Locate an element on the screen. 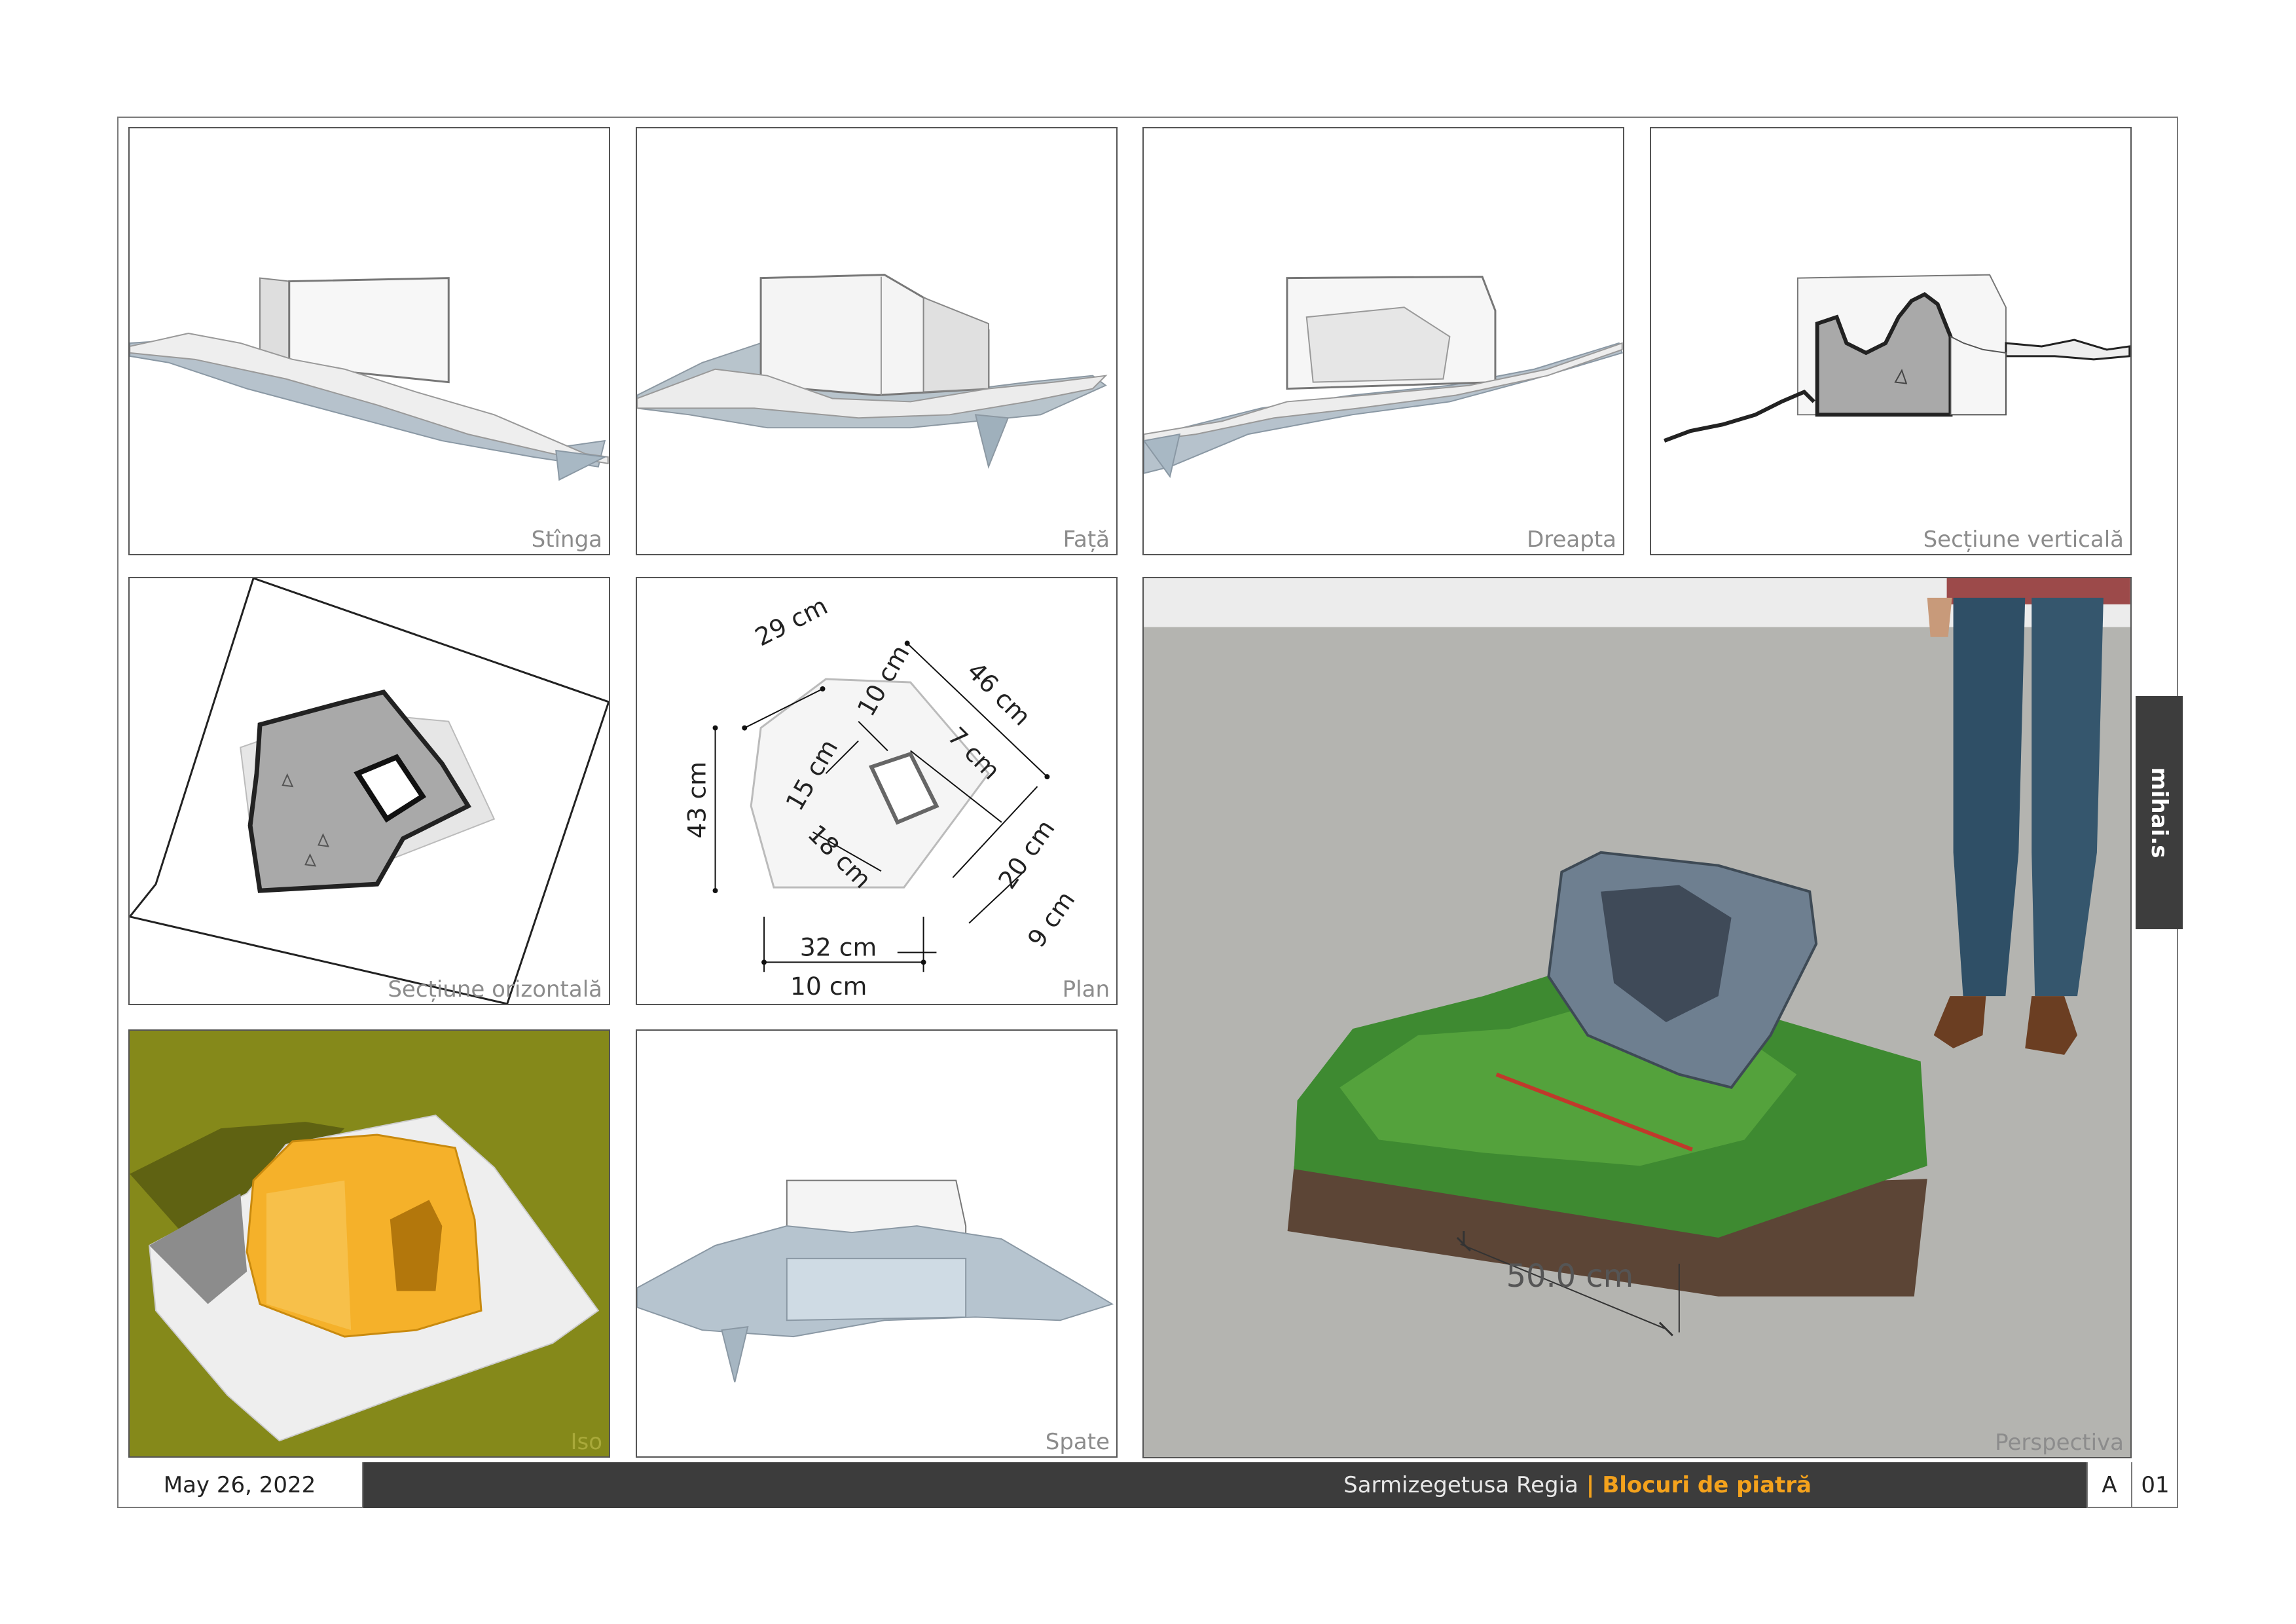  footer-project: Sarmizegetusa Regia is located at coordinates (1460, 1485).